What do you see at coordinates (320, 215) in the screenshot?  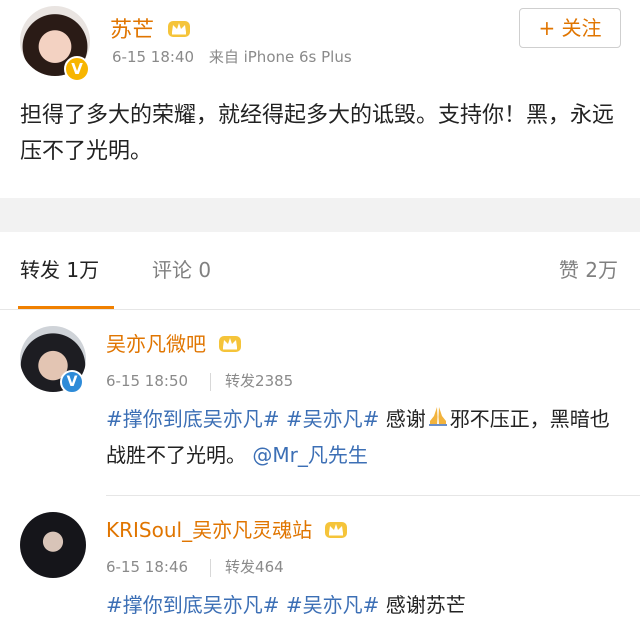 I see `section-divider` at bounding box center [320, 215].